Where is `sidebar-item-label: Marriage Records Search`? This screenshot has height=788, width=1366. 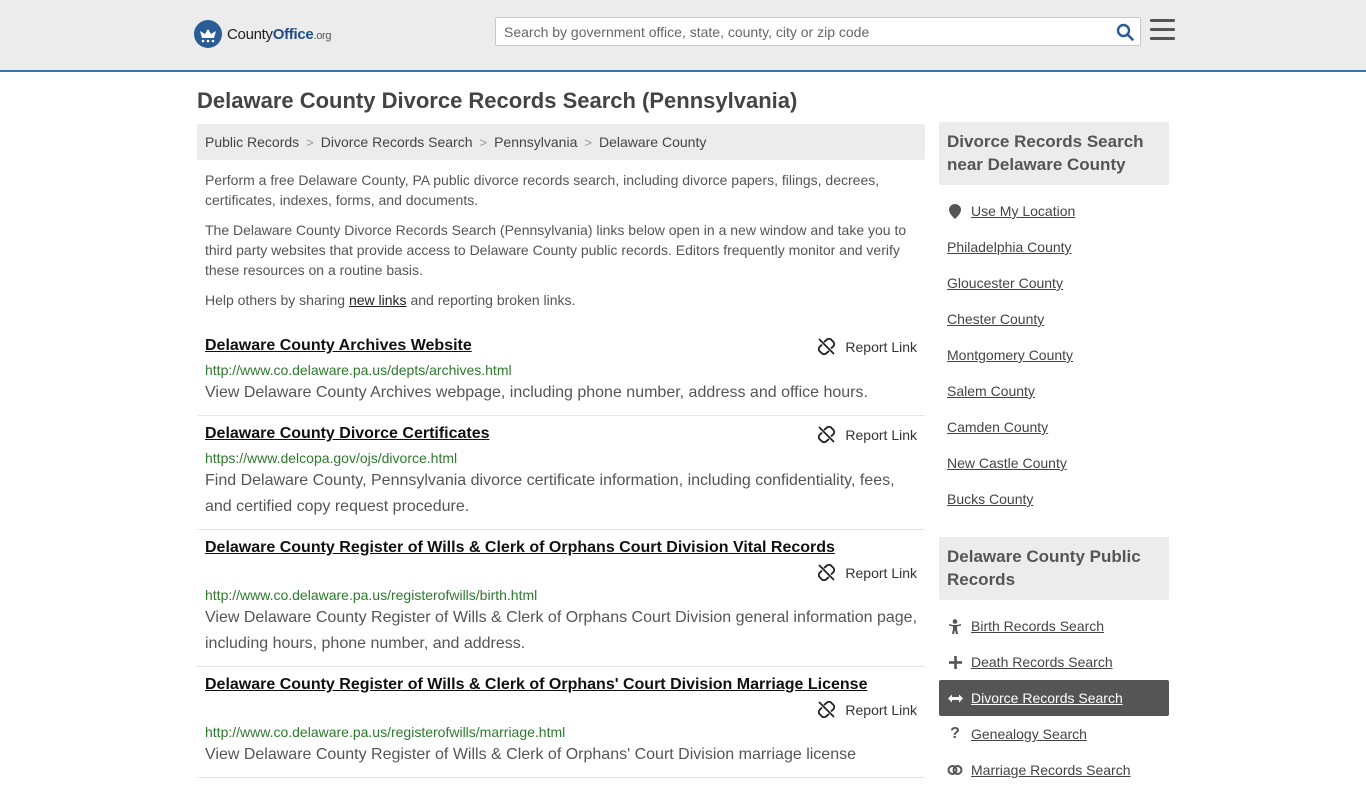 sidebar-item-label: Marriage Records Search is located at coordinates (1051, 770).